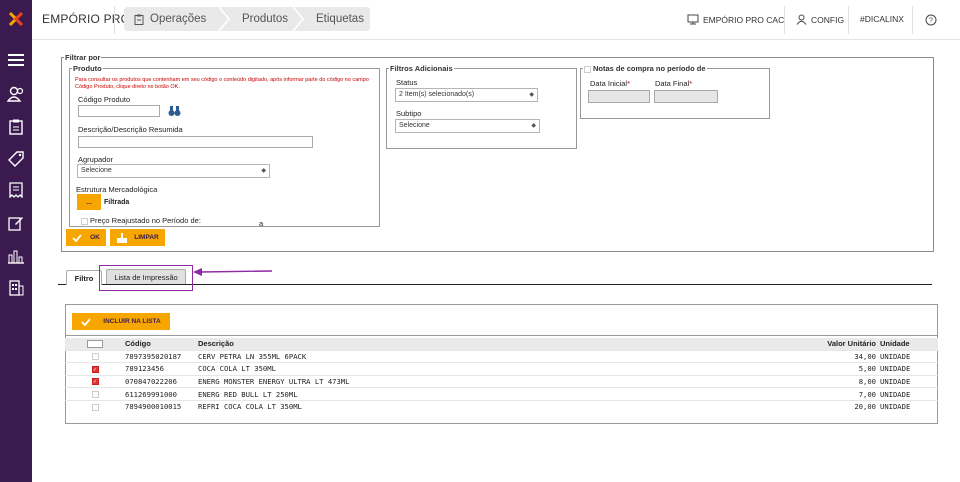  What do you see at coordinates (501, 369) in the screenshot?
I see `table-row: ✓ 789123456 COCA COLA LT 350ML 5,00 UNIDADE` at bounding box center [501, 369].